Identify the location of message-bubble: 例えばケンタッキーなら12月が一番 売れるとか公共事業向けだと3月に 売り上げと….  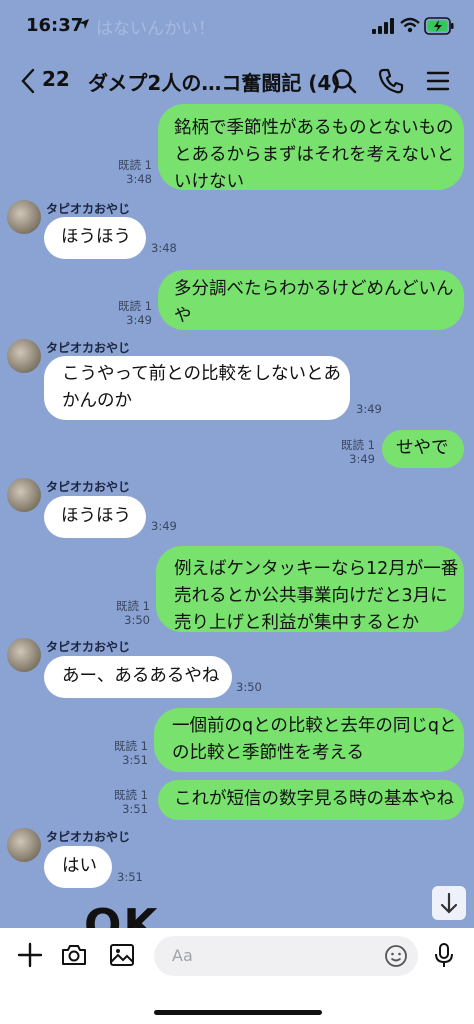
(310, 589).